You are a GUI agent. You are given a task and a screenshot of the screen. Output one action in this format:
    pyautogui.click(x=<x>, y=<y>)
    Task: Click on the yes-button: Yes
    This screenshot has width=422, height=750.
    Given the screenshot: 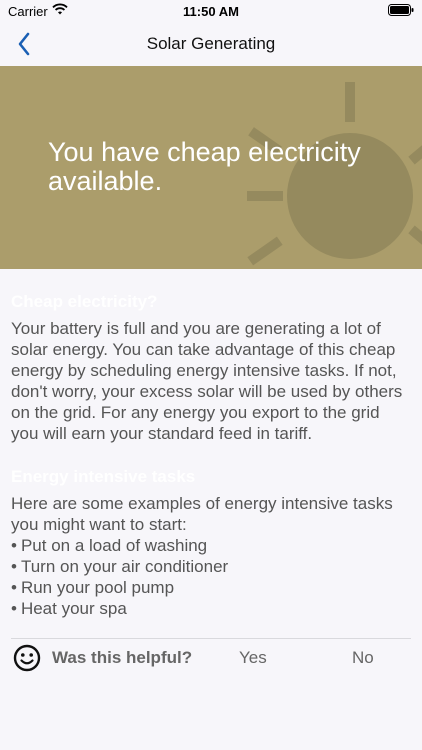 What is the action you would take?
    pyautogui.click(x=253, y=658)
    